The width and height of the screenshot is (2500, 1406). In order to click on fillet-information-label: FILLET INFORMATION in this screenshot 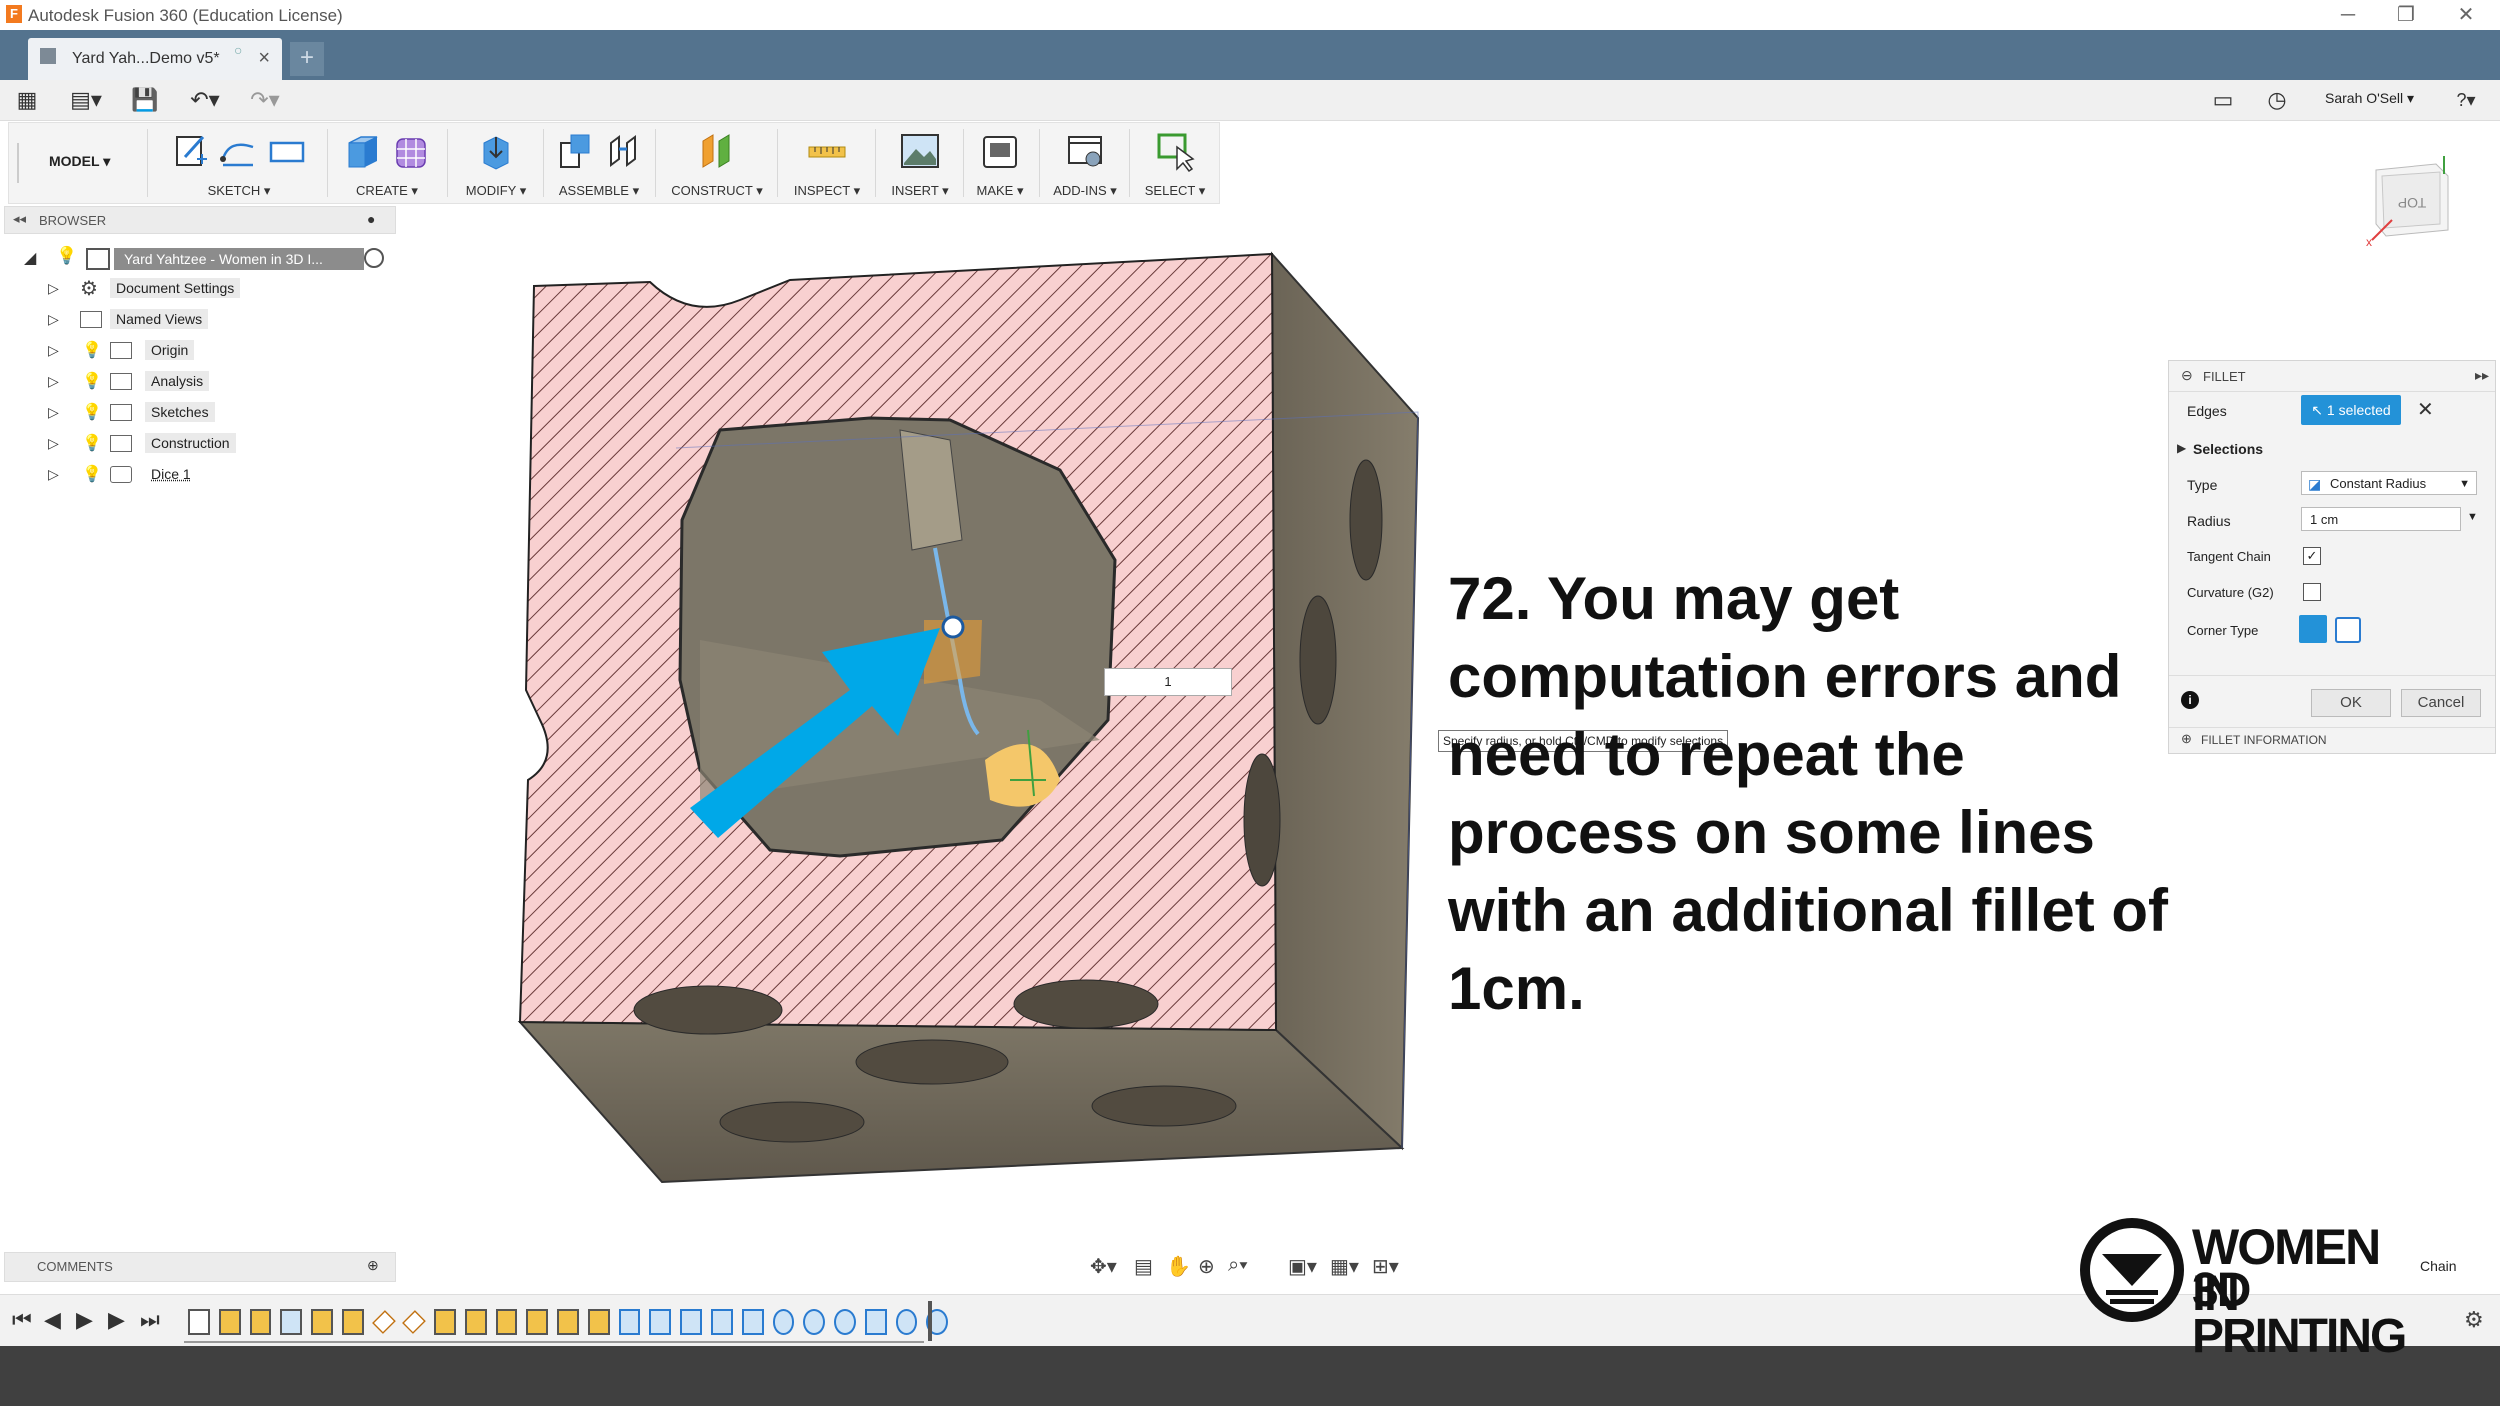, I will do `click(2264, 740)`.